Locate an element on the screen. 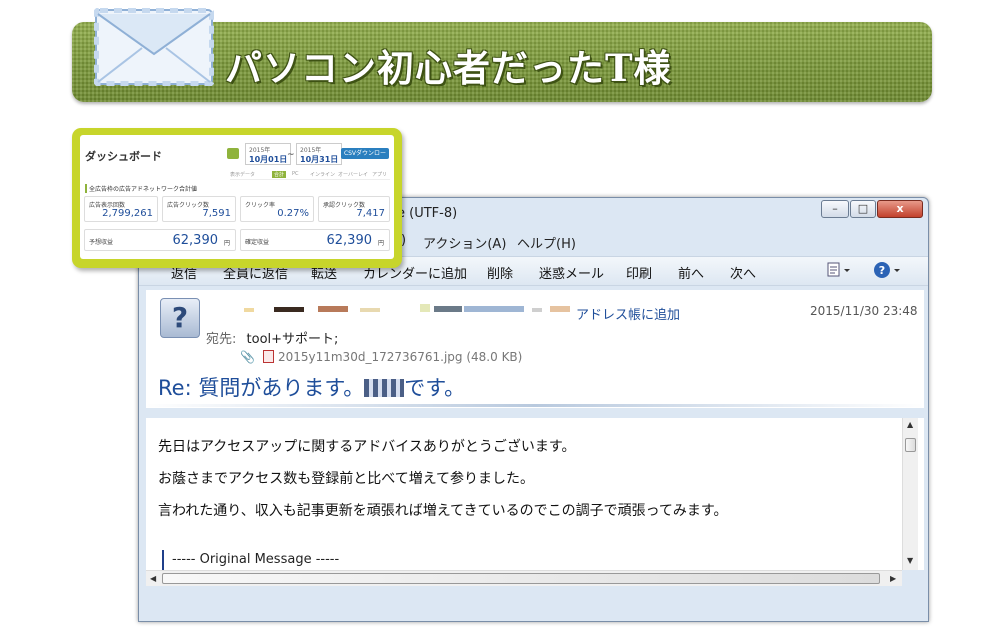 The width and height of the screenshot is (999, 636). horizontal-scroll-thumb is located at coordinates (521, 578).